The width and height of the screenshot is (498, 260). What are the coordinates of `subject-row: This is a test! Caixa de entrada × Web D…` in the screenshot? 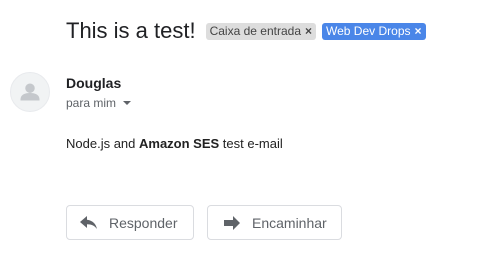 It's located at (246, 31).